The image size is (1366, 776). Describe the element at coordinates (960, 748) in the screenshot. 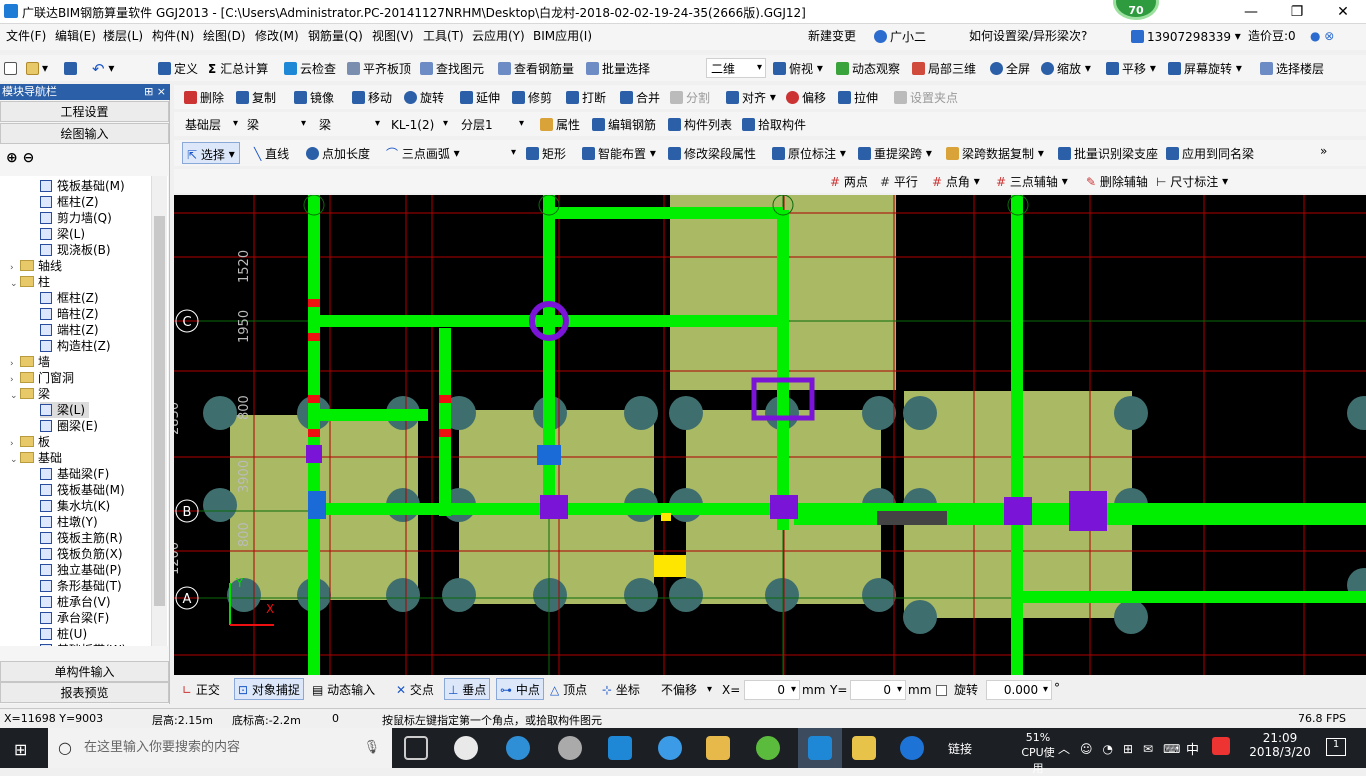

I see `links-toolbar: 链接` at that location.